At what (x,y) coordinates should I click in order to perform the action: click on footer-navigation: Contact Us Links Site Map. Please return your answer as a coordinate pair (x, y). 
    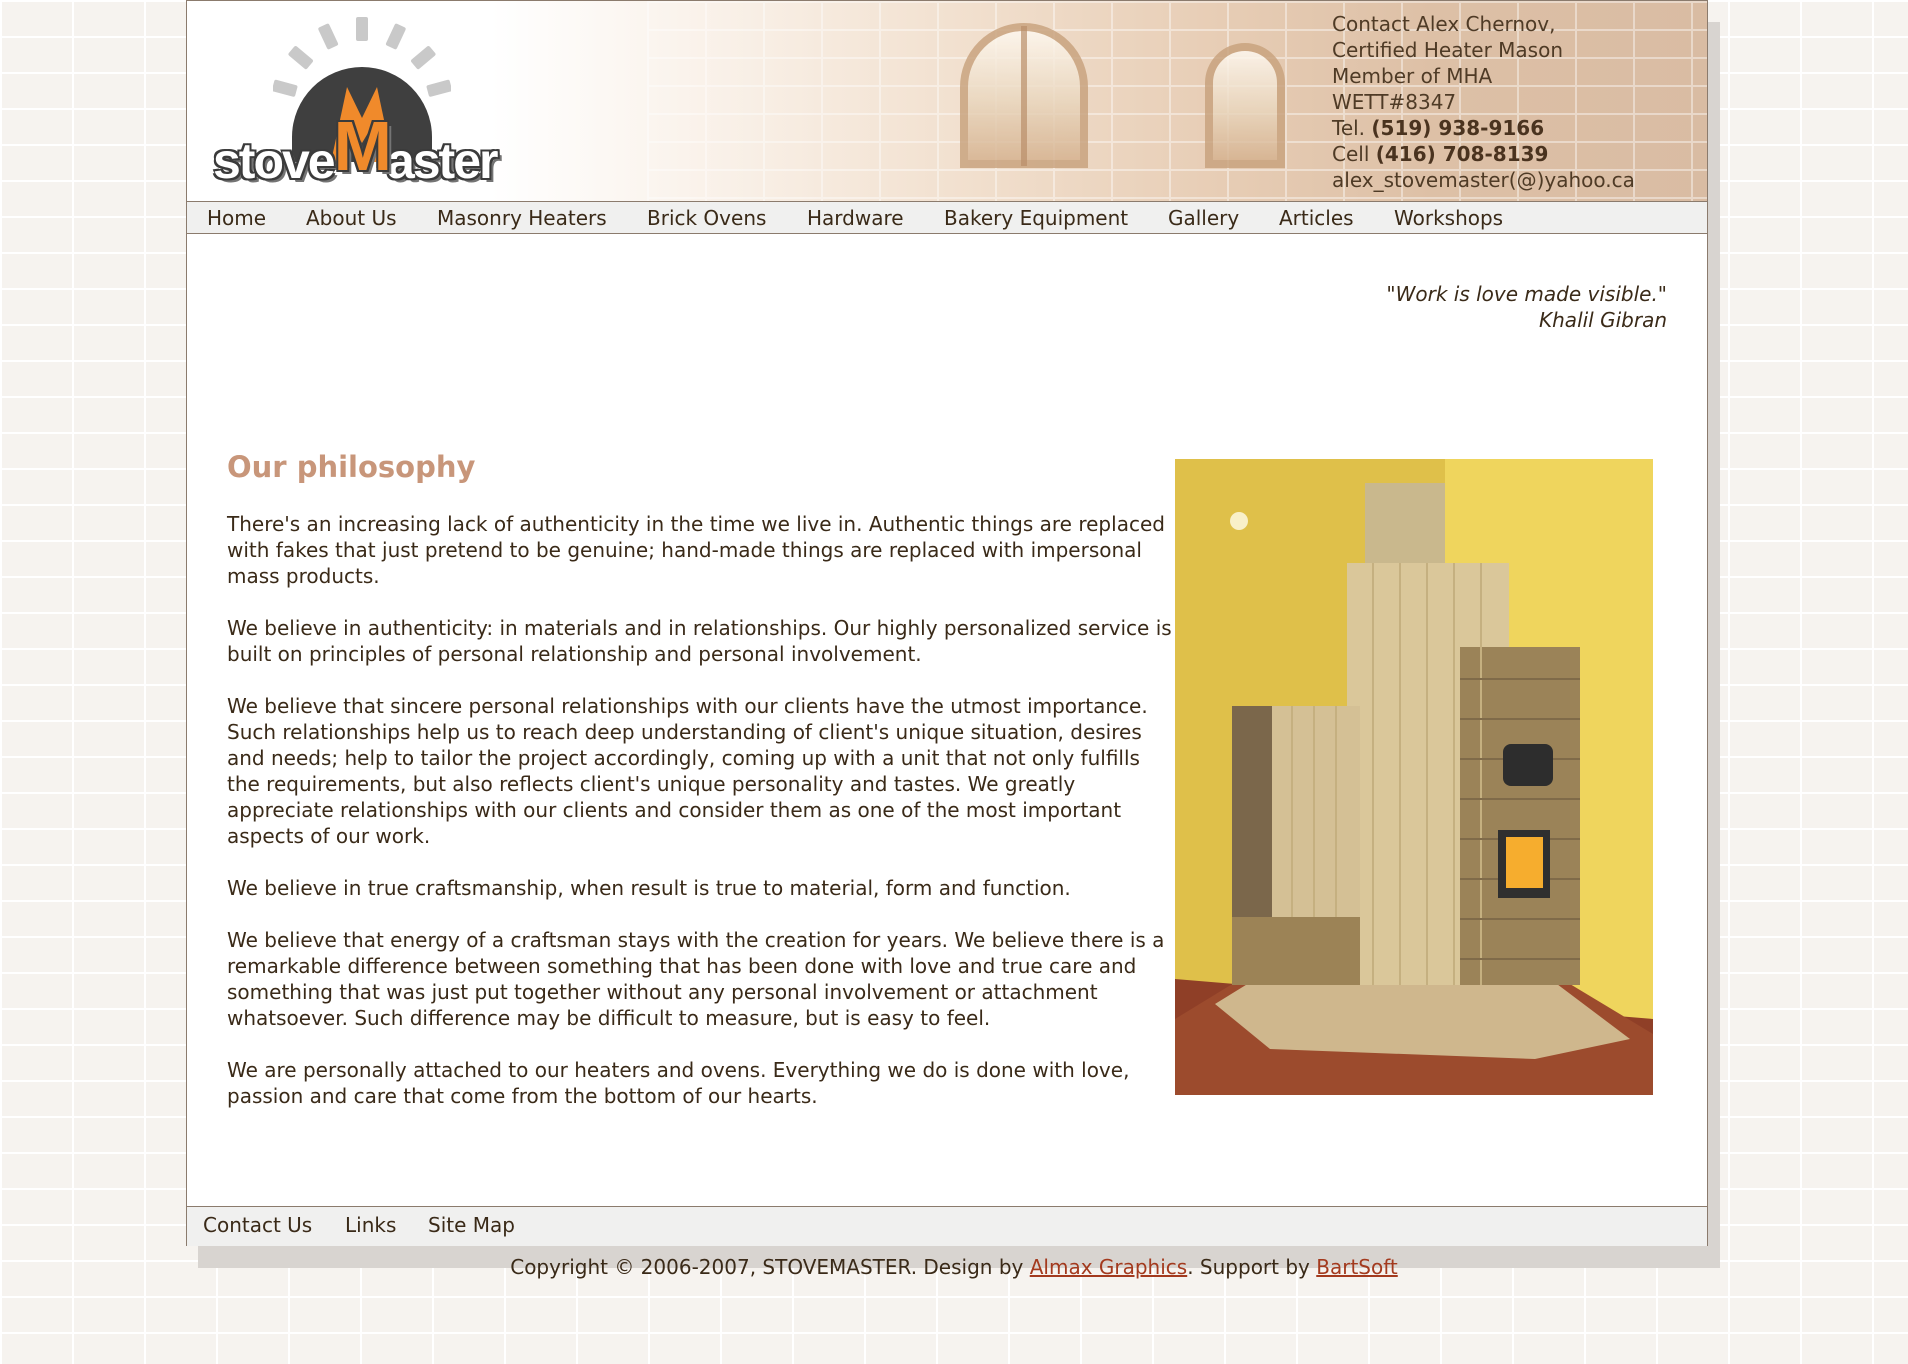
    Looking at the image, I should click on (947, 1226).